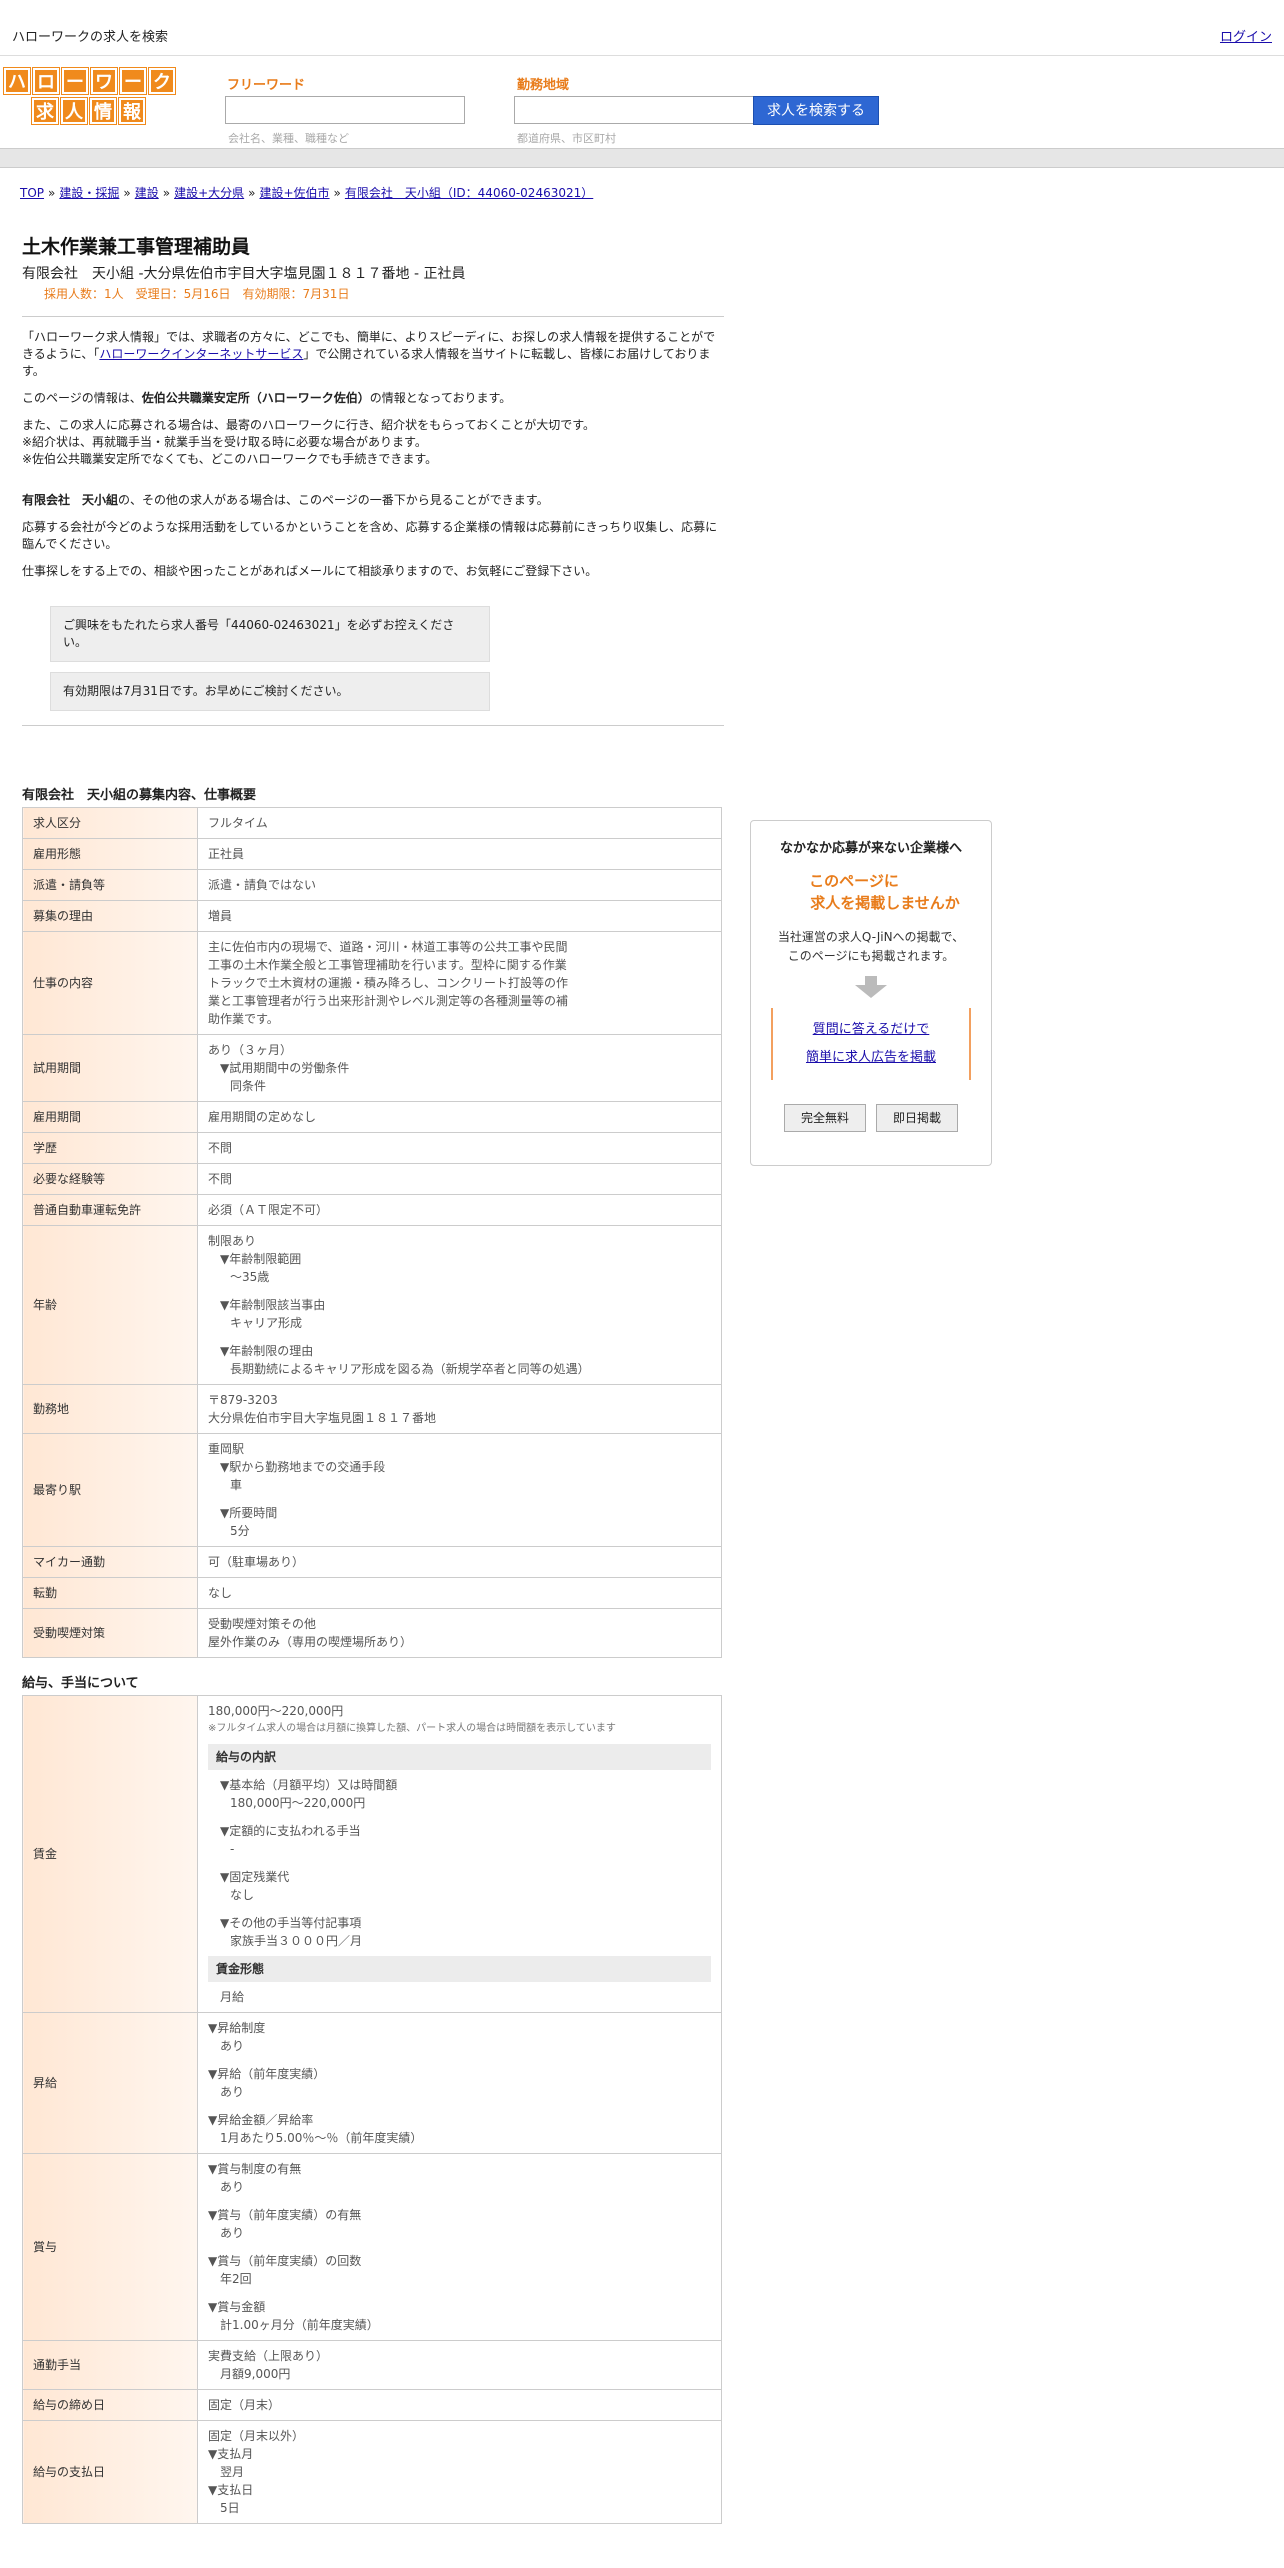  I want to click on value-line: 工事の土木作業全般と工事管理補助を行います。型枠に関する作業, so click(387, 965).